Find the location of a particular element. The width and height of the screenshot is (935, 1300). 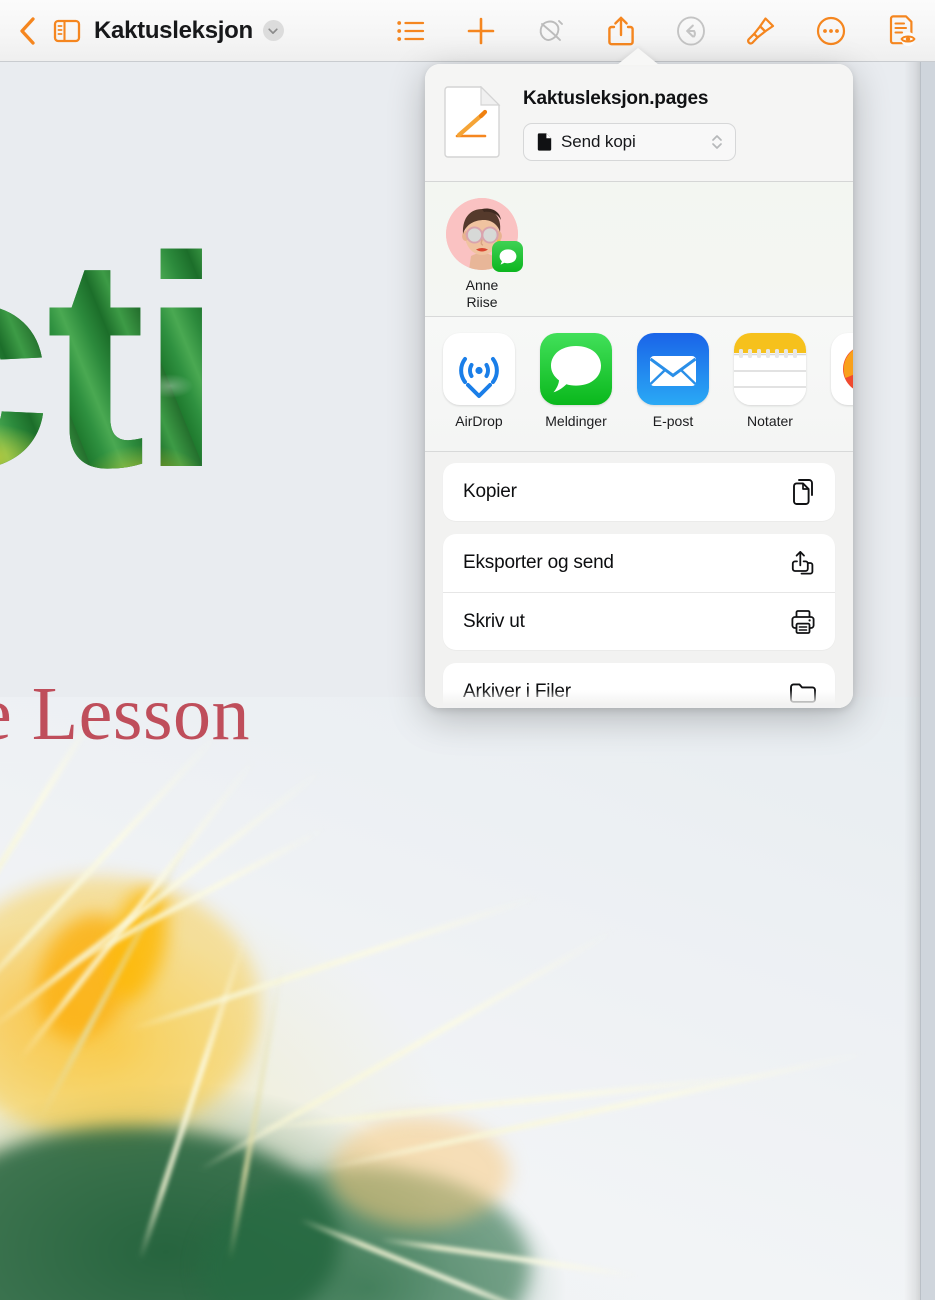

export-share-icon is located at coordinates (803, 563).